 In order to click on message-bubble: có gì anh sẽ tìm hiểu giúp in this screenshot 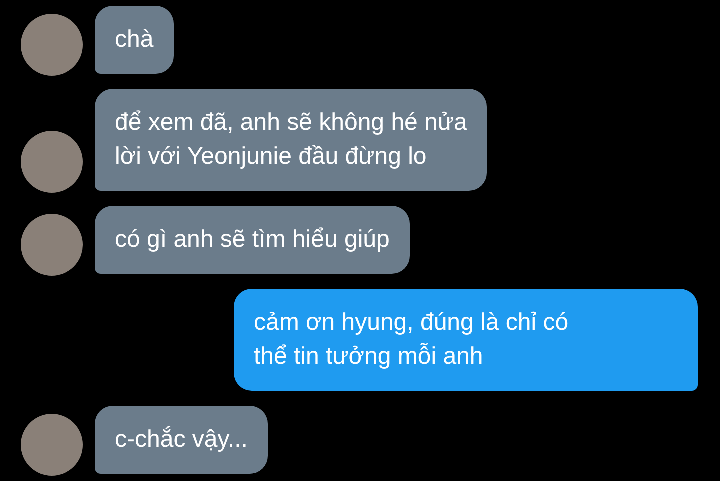, I will do `click(252, 240)`.